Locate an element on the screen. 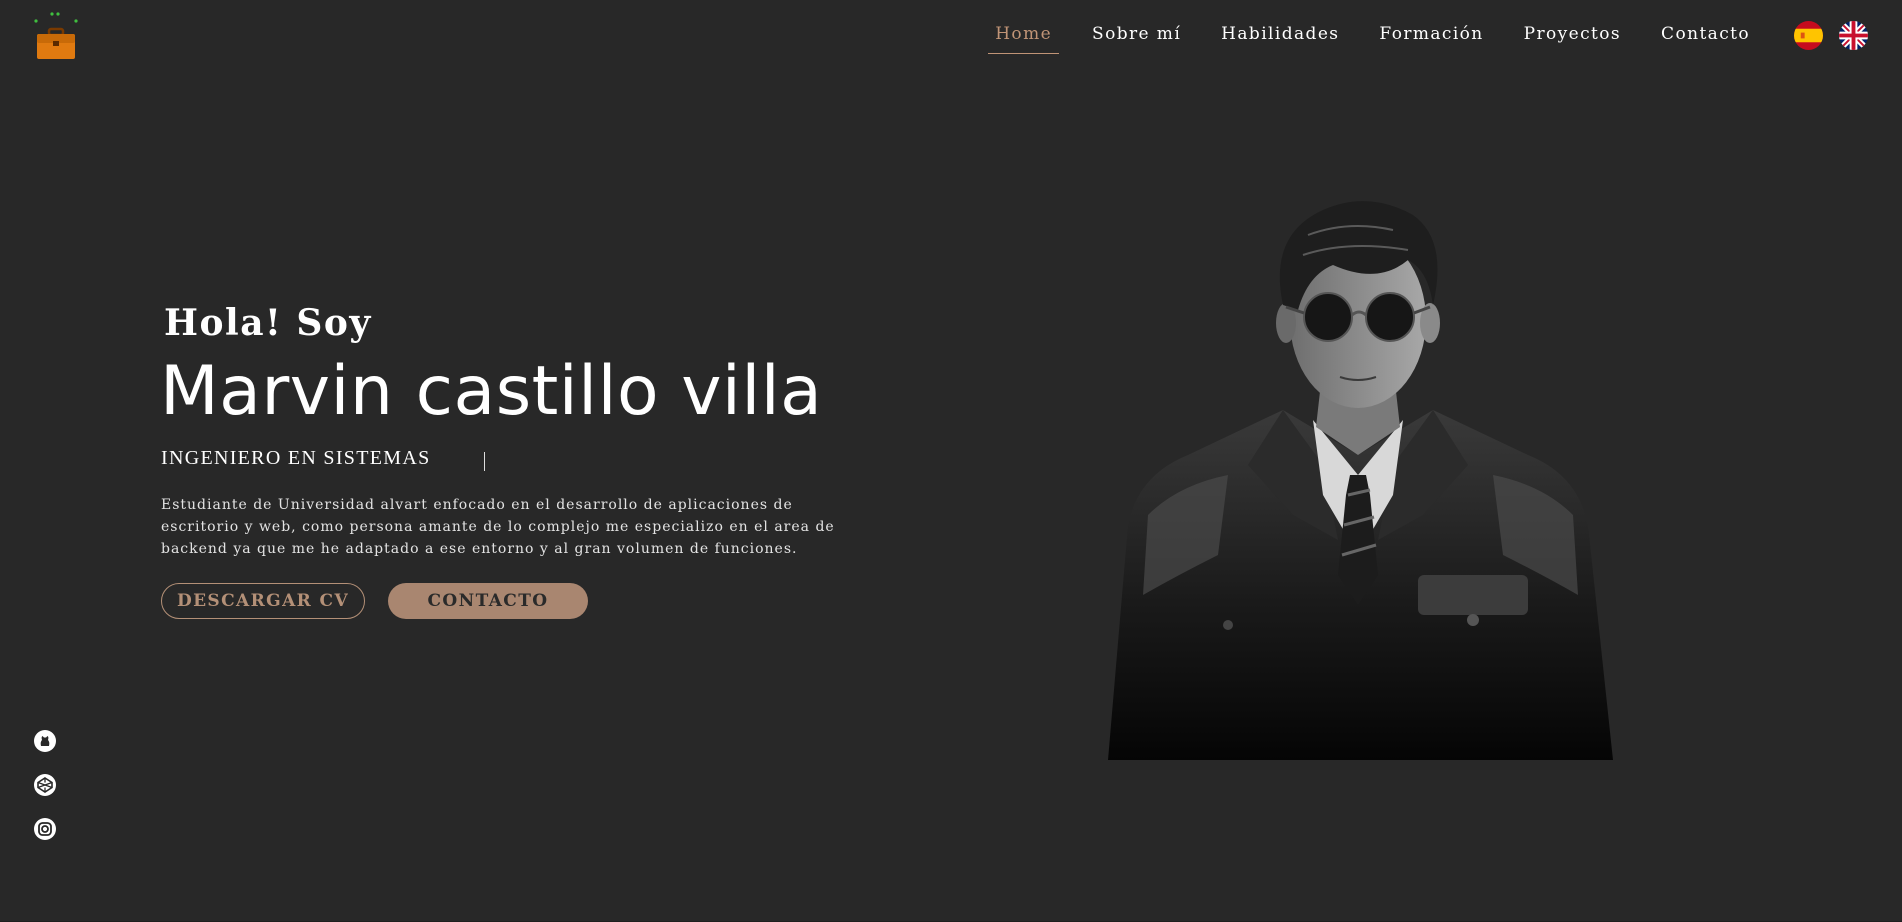  hero-role: INGENIERO EN SISTEMAS is located at coordinates (296, 458).